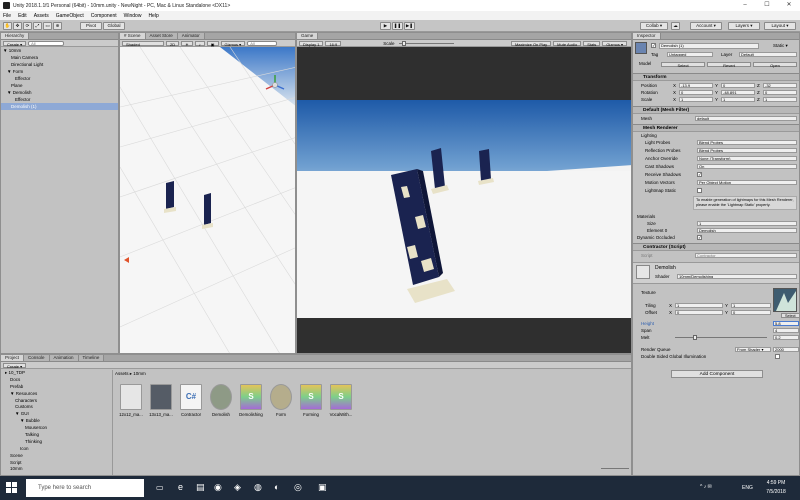  What do you see at coordinates (233, 43) in the screenshot?
I see `scene-gizmos-dropdown: Gizmos ▾` at bounding box center [233, 43].